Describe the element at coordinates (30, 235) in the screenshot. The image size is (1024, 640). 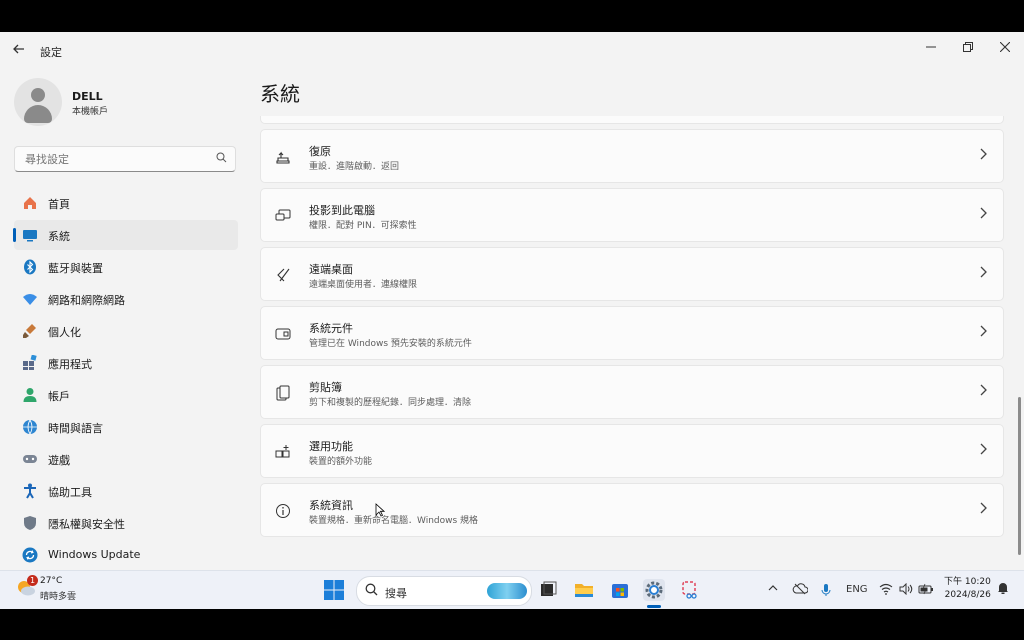
I see `system-icon` at that location.